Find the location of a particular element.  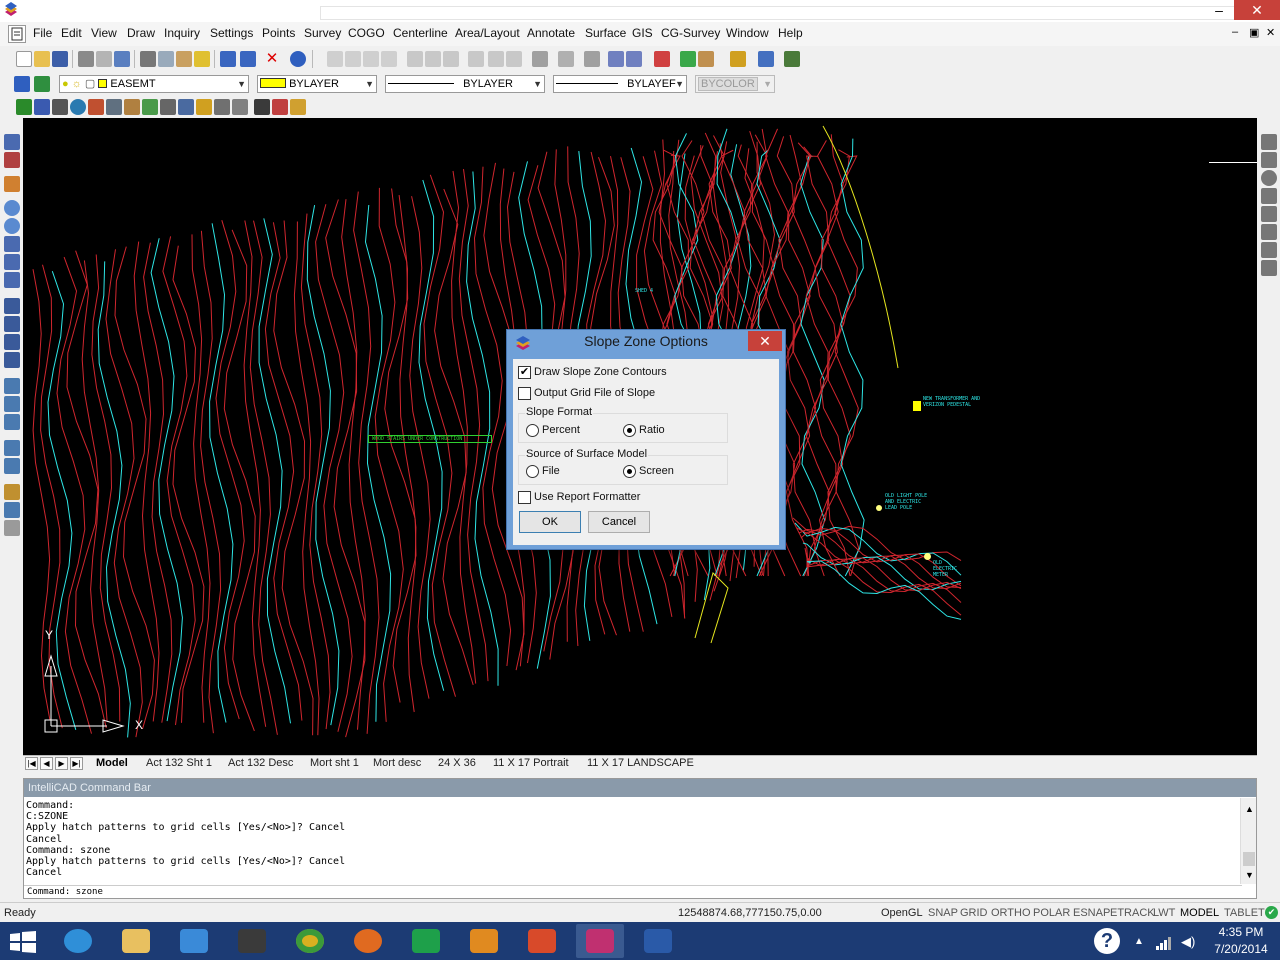

rocket-app-icon is located at coordinates (194, 941).